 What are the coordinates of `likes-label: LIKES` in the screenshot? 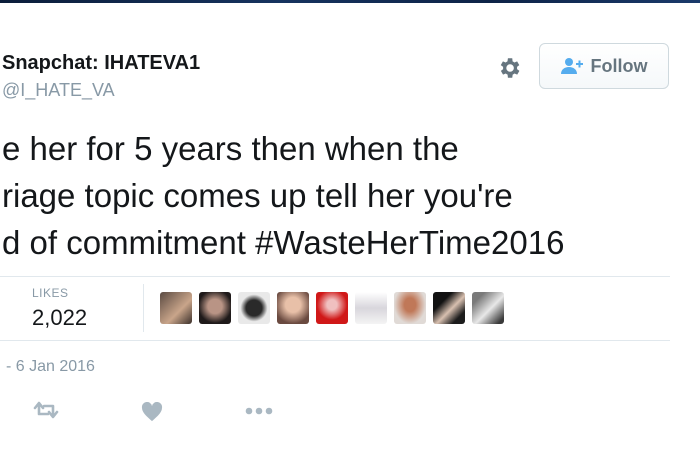 It's located at (50, 293).